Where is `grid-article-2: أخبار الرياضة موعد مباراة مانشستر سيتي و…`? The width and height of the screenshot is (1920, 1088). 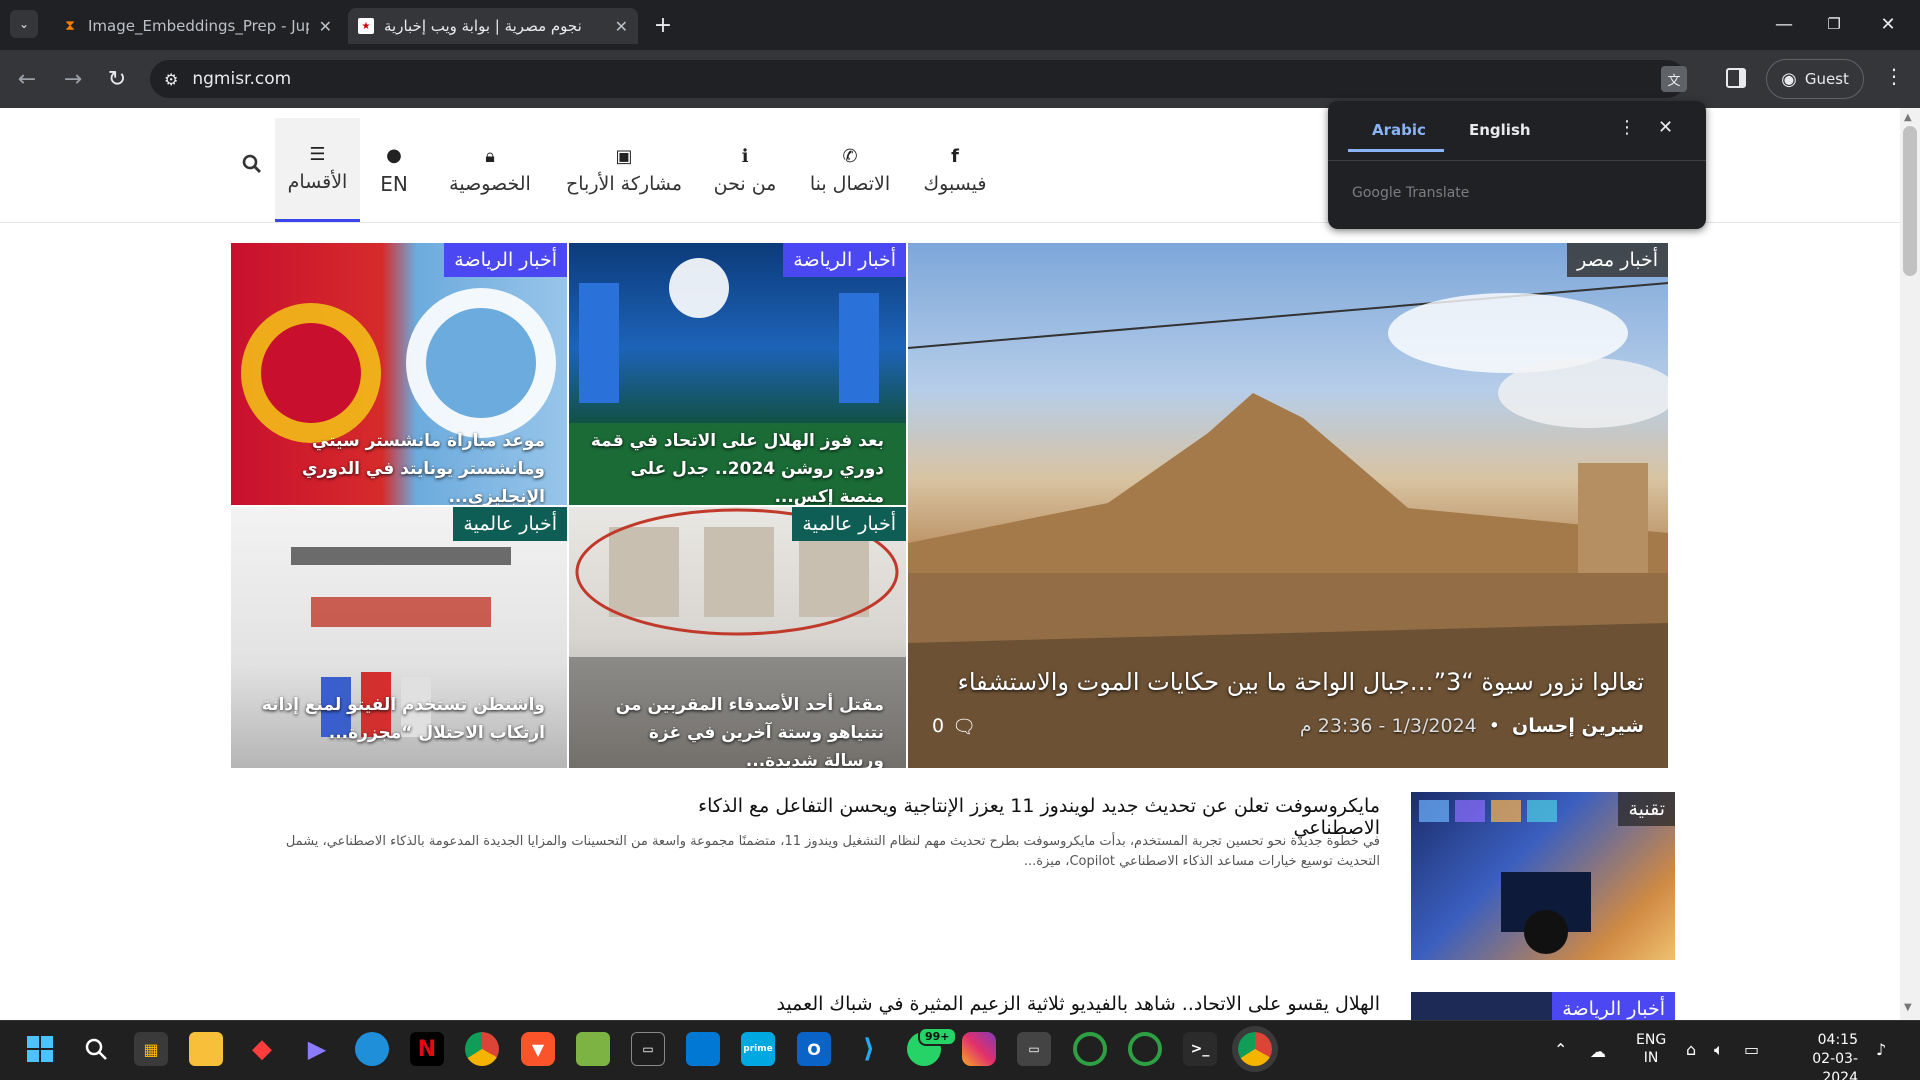 grid-article-2: أخبار الرياضة موعد مباراة مانشستر سيتي و… is located at coordinates (399, 374).